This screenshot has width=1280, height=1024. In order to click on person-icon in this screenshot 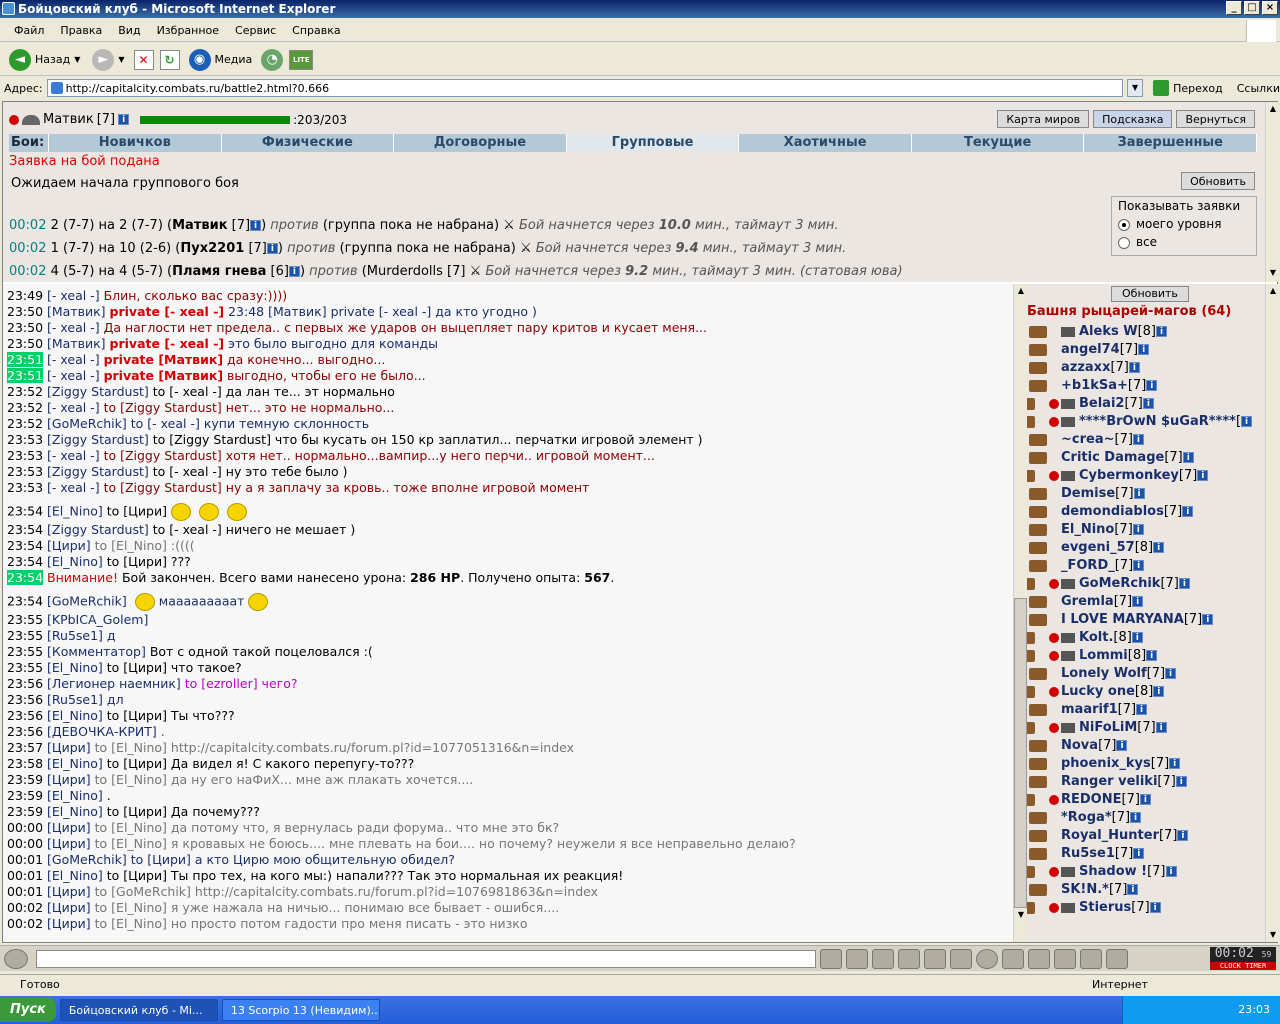, I will do `click(935, 958)`.